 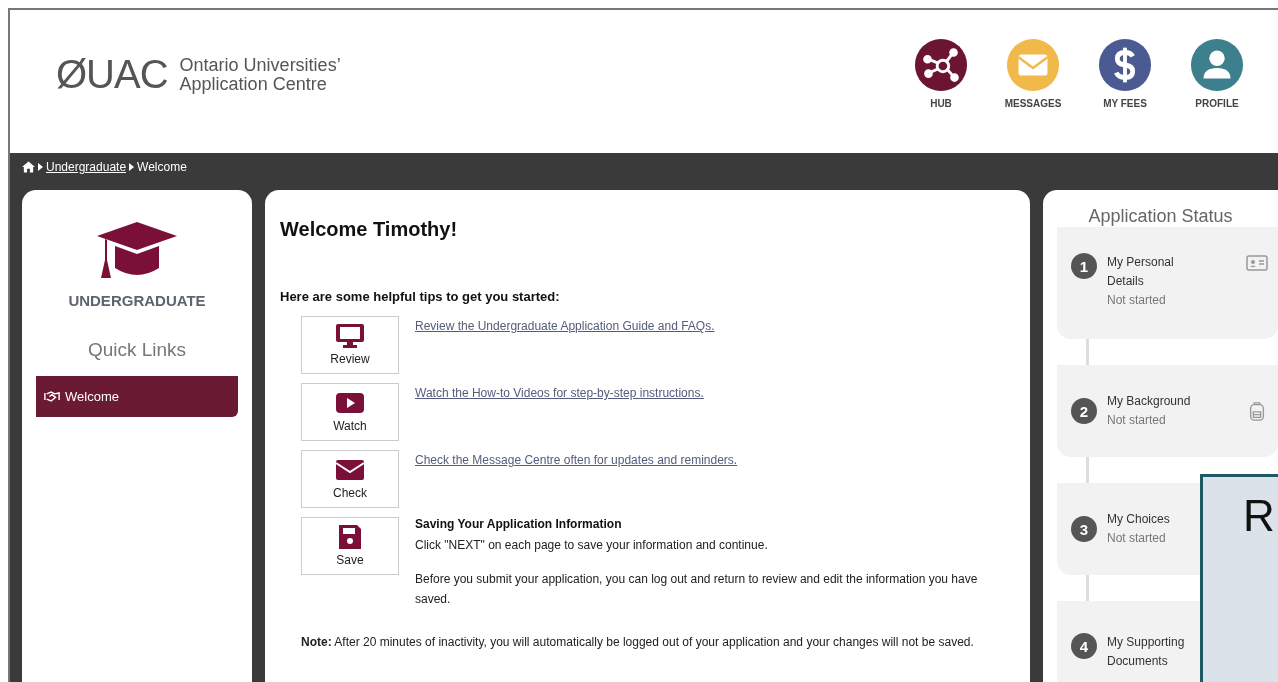 I want to click on sidebar-item: Welcome, so click(x=137, y=396).